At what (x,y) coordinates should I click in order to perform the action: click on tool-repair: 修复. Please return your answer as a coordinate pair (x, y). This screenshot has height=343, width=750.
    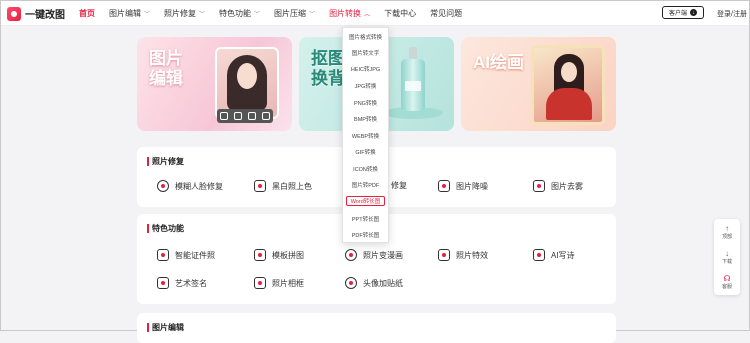
    Looking at the image, I should click on (399, 185).